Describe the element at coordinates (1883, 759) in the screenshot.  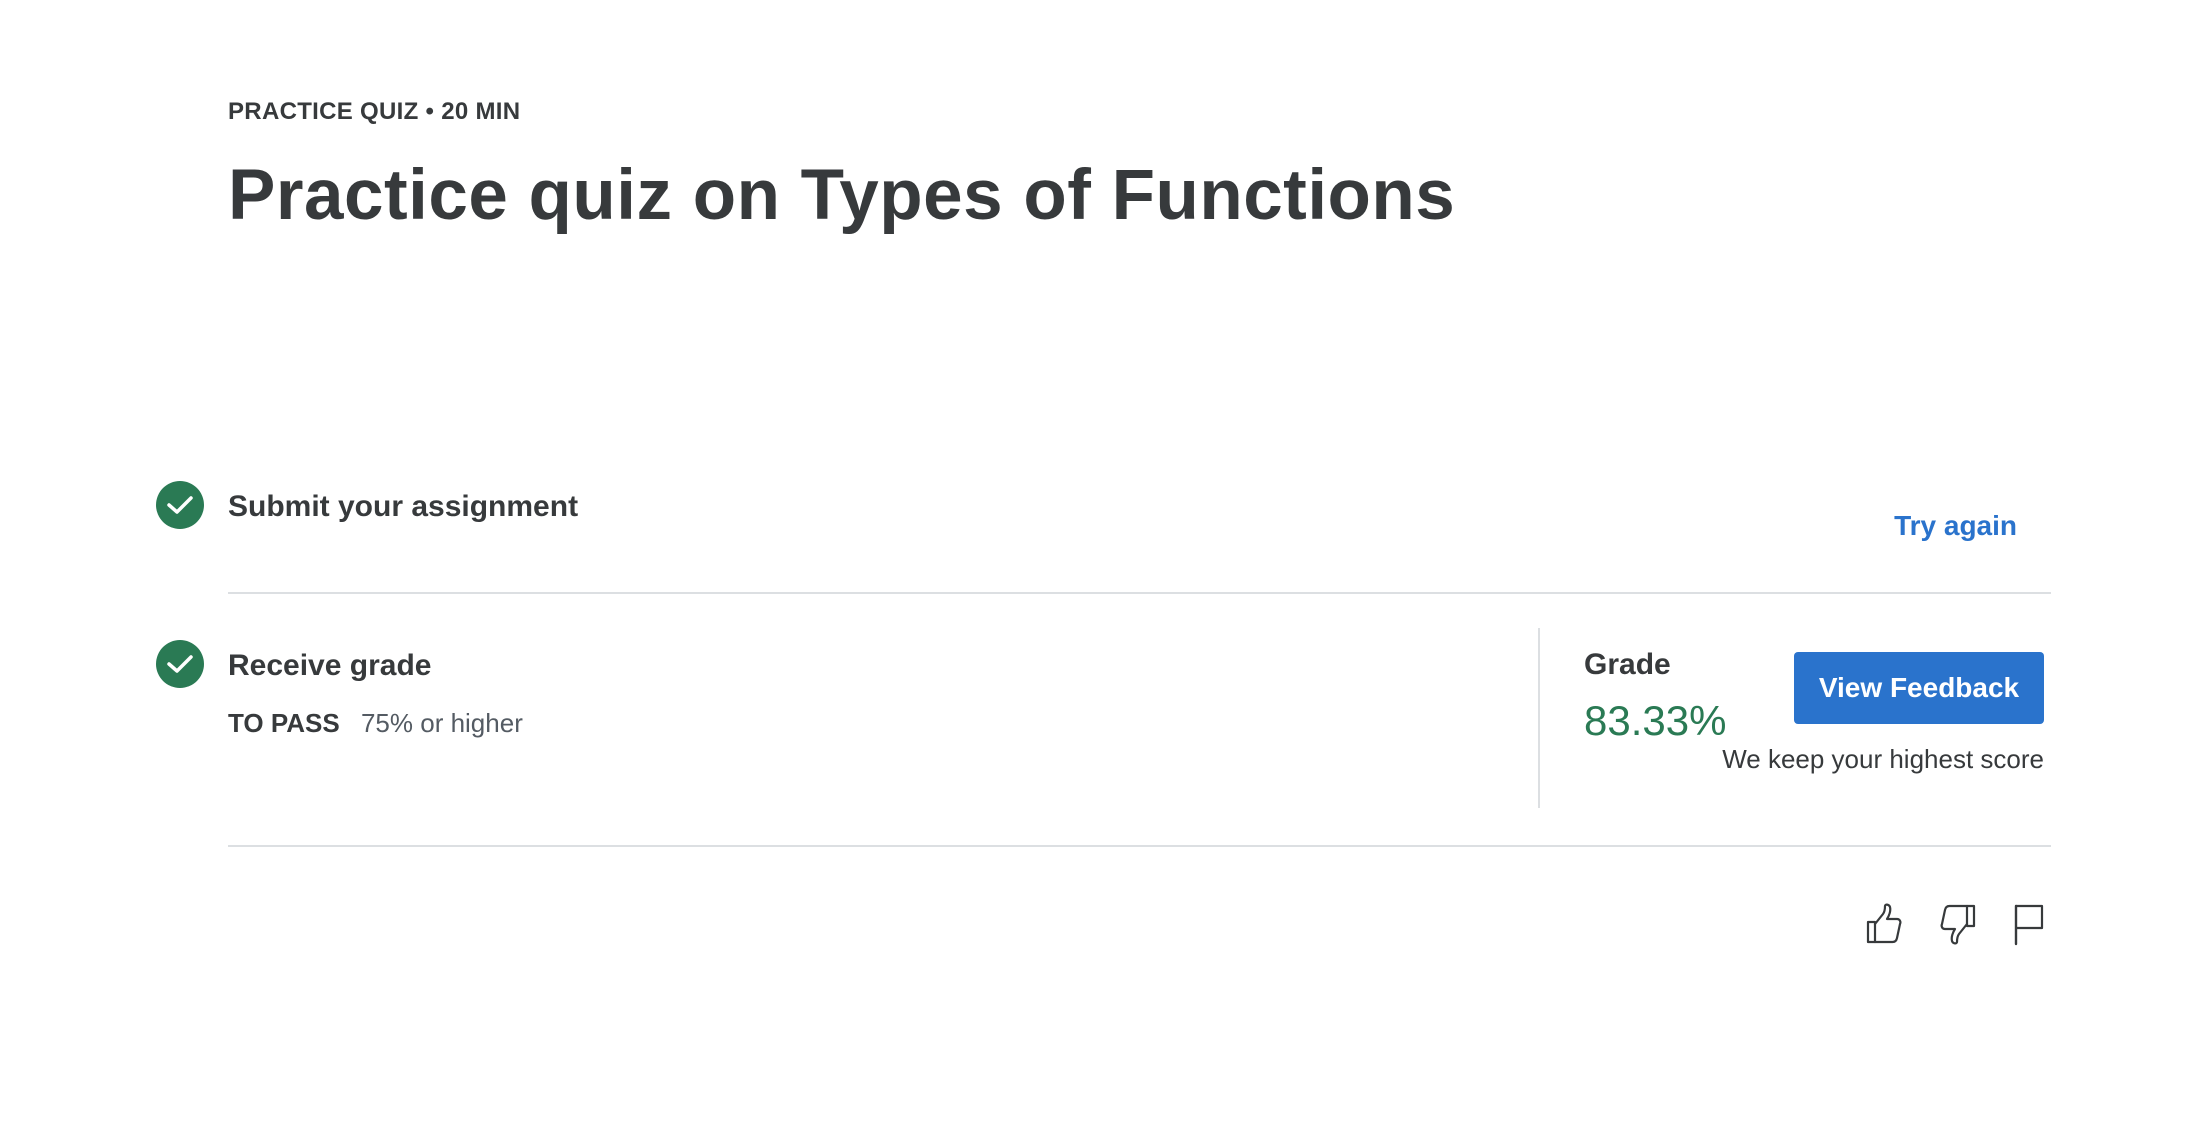
I see `highest-score-note: We keep your highest score` at that location.